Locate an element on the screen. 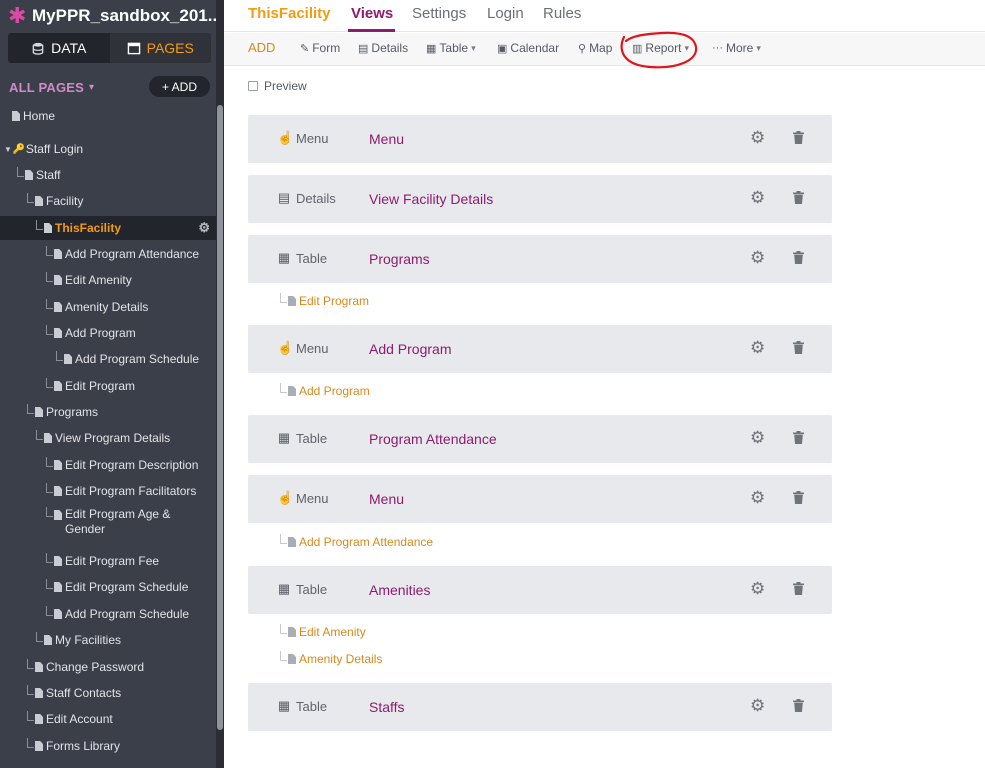 The height and width of the screenshot is (768, 985). preview-toggle: Preview is located at coordinates (277, 86).